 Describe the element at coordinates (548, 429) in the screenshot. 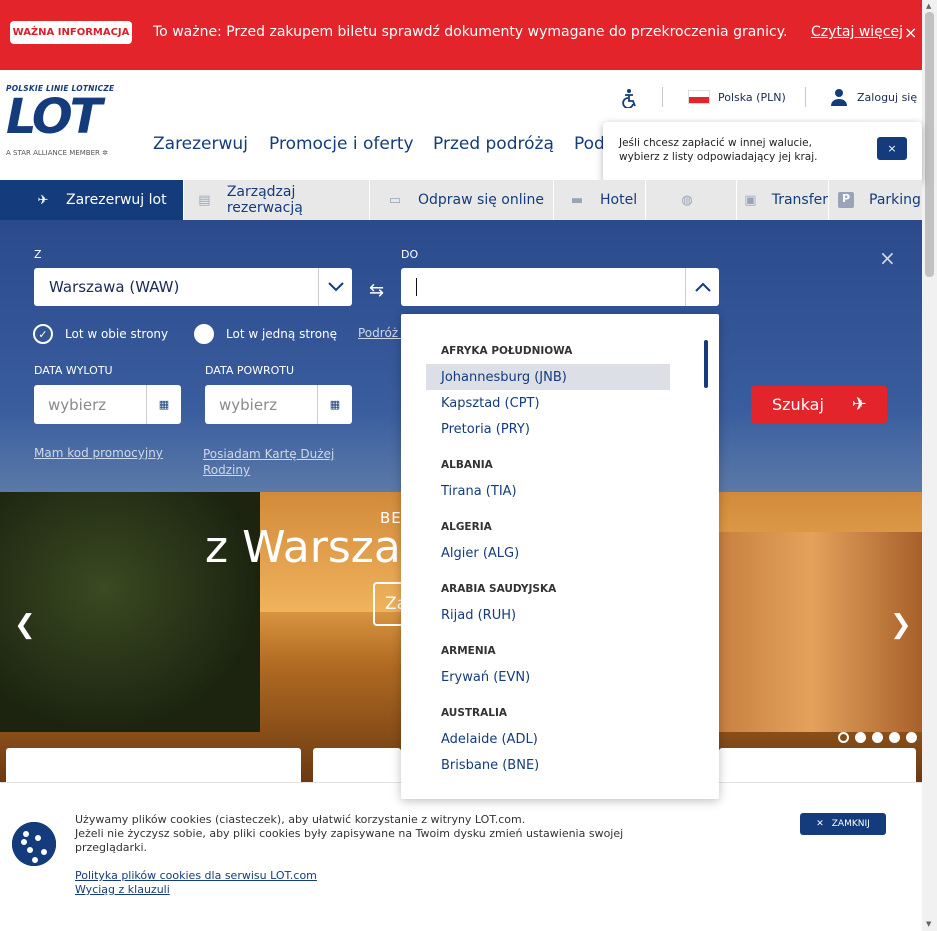

I see `destination-option: Pretoria (PRY)` at that location.